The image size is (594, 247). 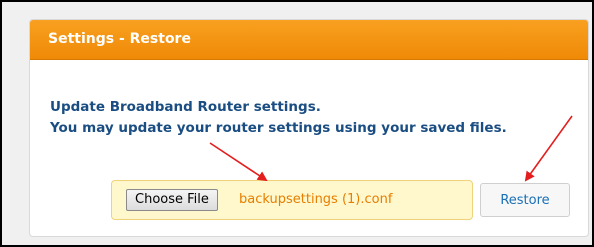 What do you see at coordinates (119, 39) in the screenshot?
I see `panel-title: Settings - Restore` at bounding box center [119, 39].